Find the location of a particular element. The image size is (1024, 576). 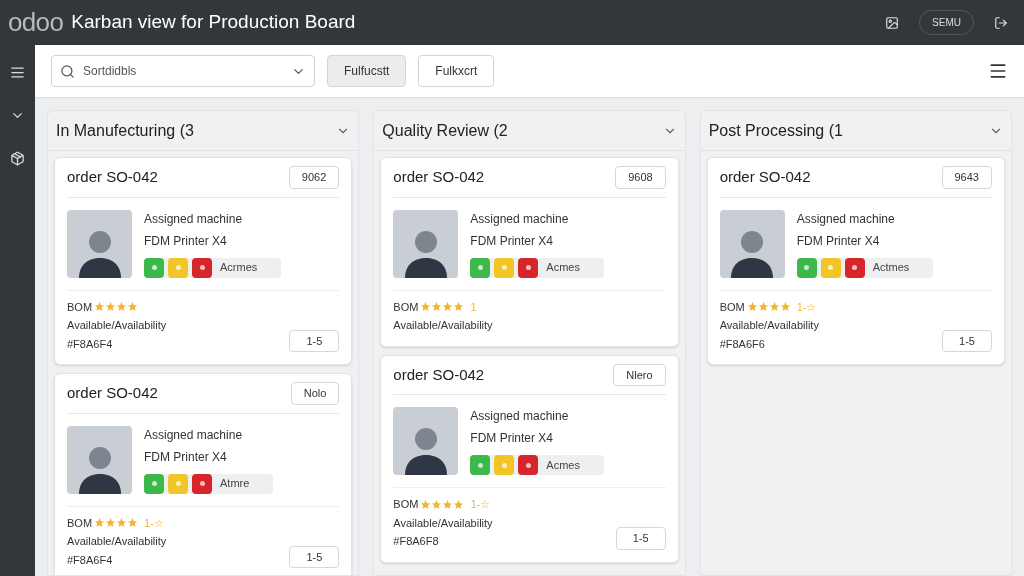

reference-button: 9643 is located at coordinates (966, 177).